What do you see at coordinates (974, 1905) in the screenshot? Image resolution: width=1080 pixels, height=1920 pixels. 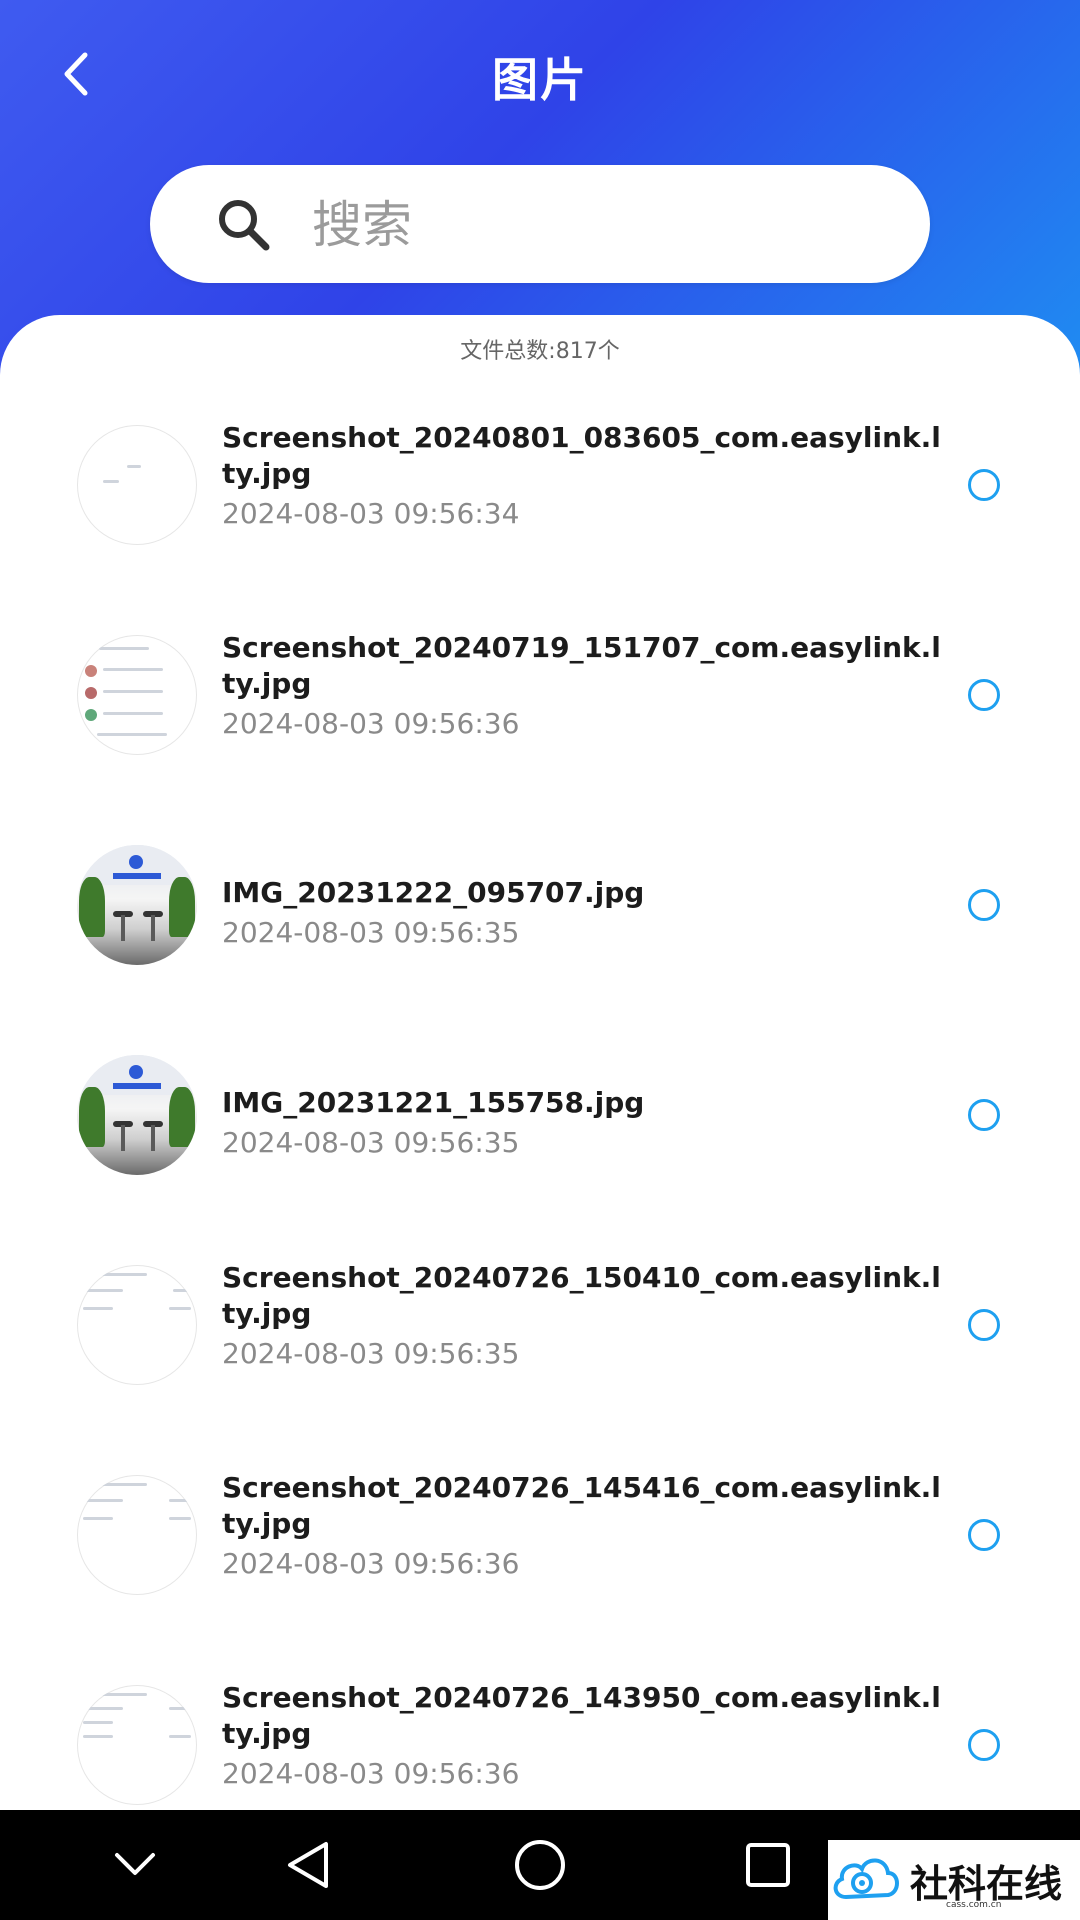 I see `watermark-subtitle: cass.com.cn` at bounding box center [974, 1905].